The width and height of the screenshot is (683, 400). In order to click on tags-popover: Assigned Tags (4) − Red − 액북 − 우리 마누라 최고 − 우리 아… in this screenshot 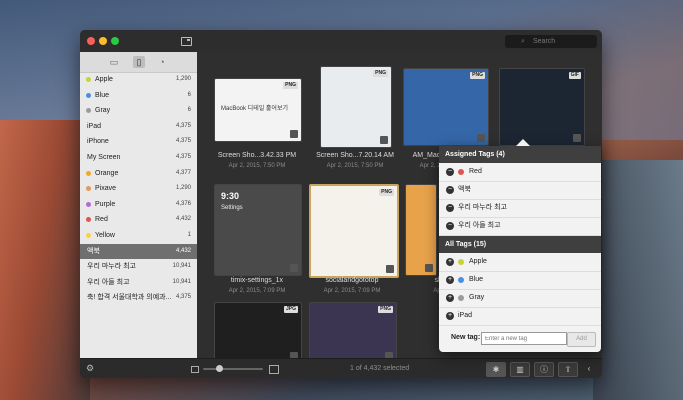, I will do `click(520, 245)`.